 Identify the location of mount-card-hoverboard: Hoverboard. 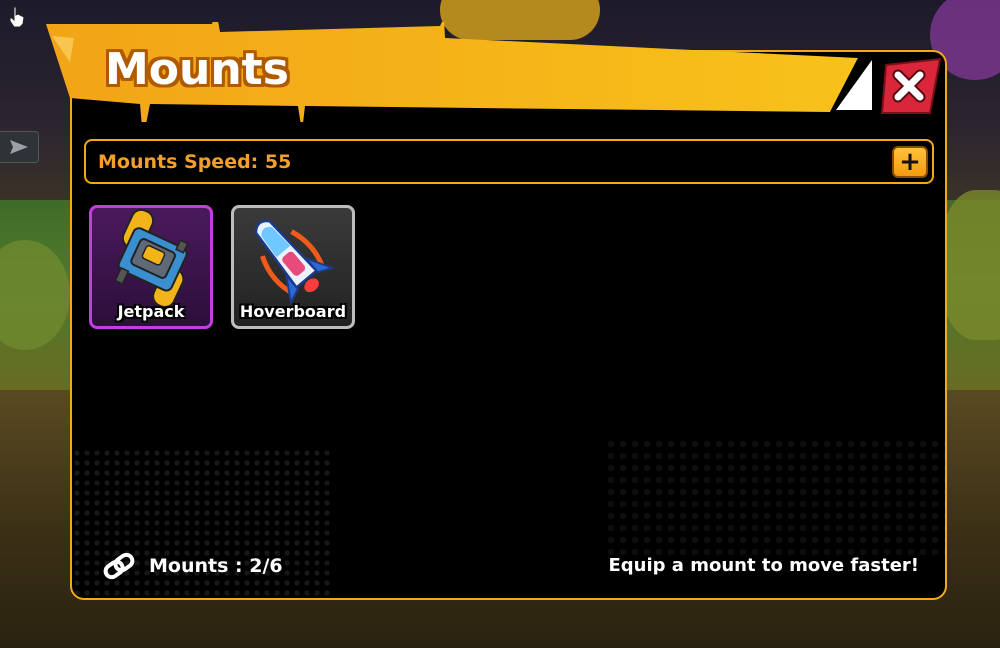
(293, 267).